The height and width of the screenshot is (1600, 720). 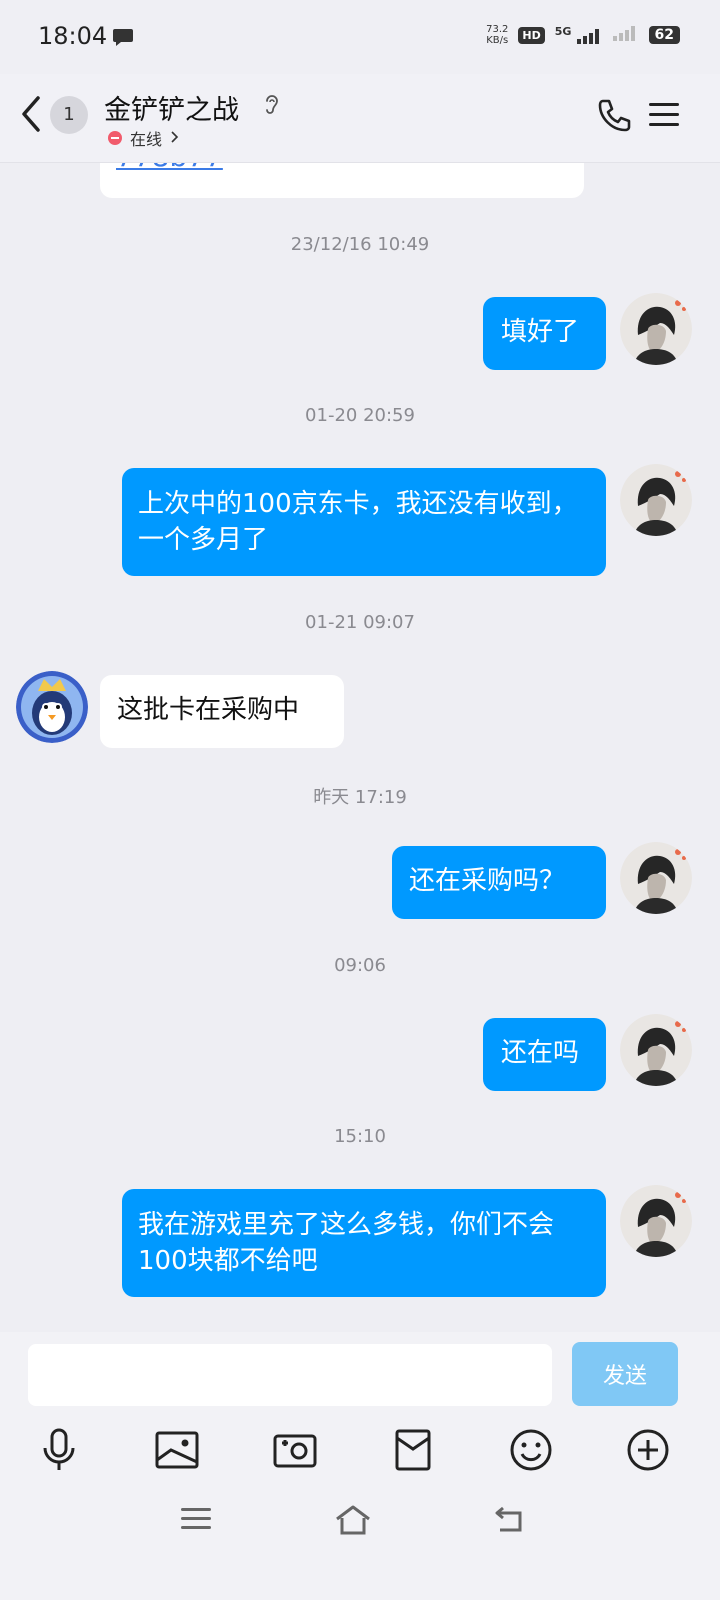 What do you see at coordinates (360, 622) in the screenshot?
I see `timestamp: 01-21 09:07` at bounding box center [360, 622].